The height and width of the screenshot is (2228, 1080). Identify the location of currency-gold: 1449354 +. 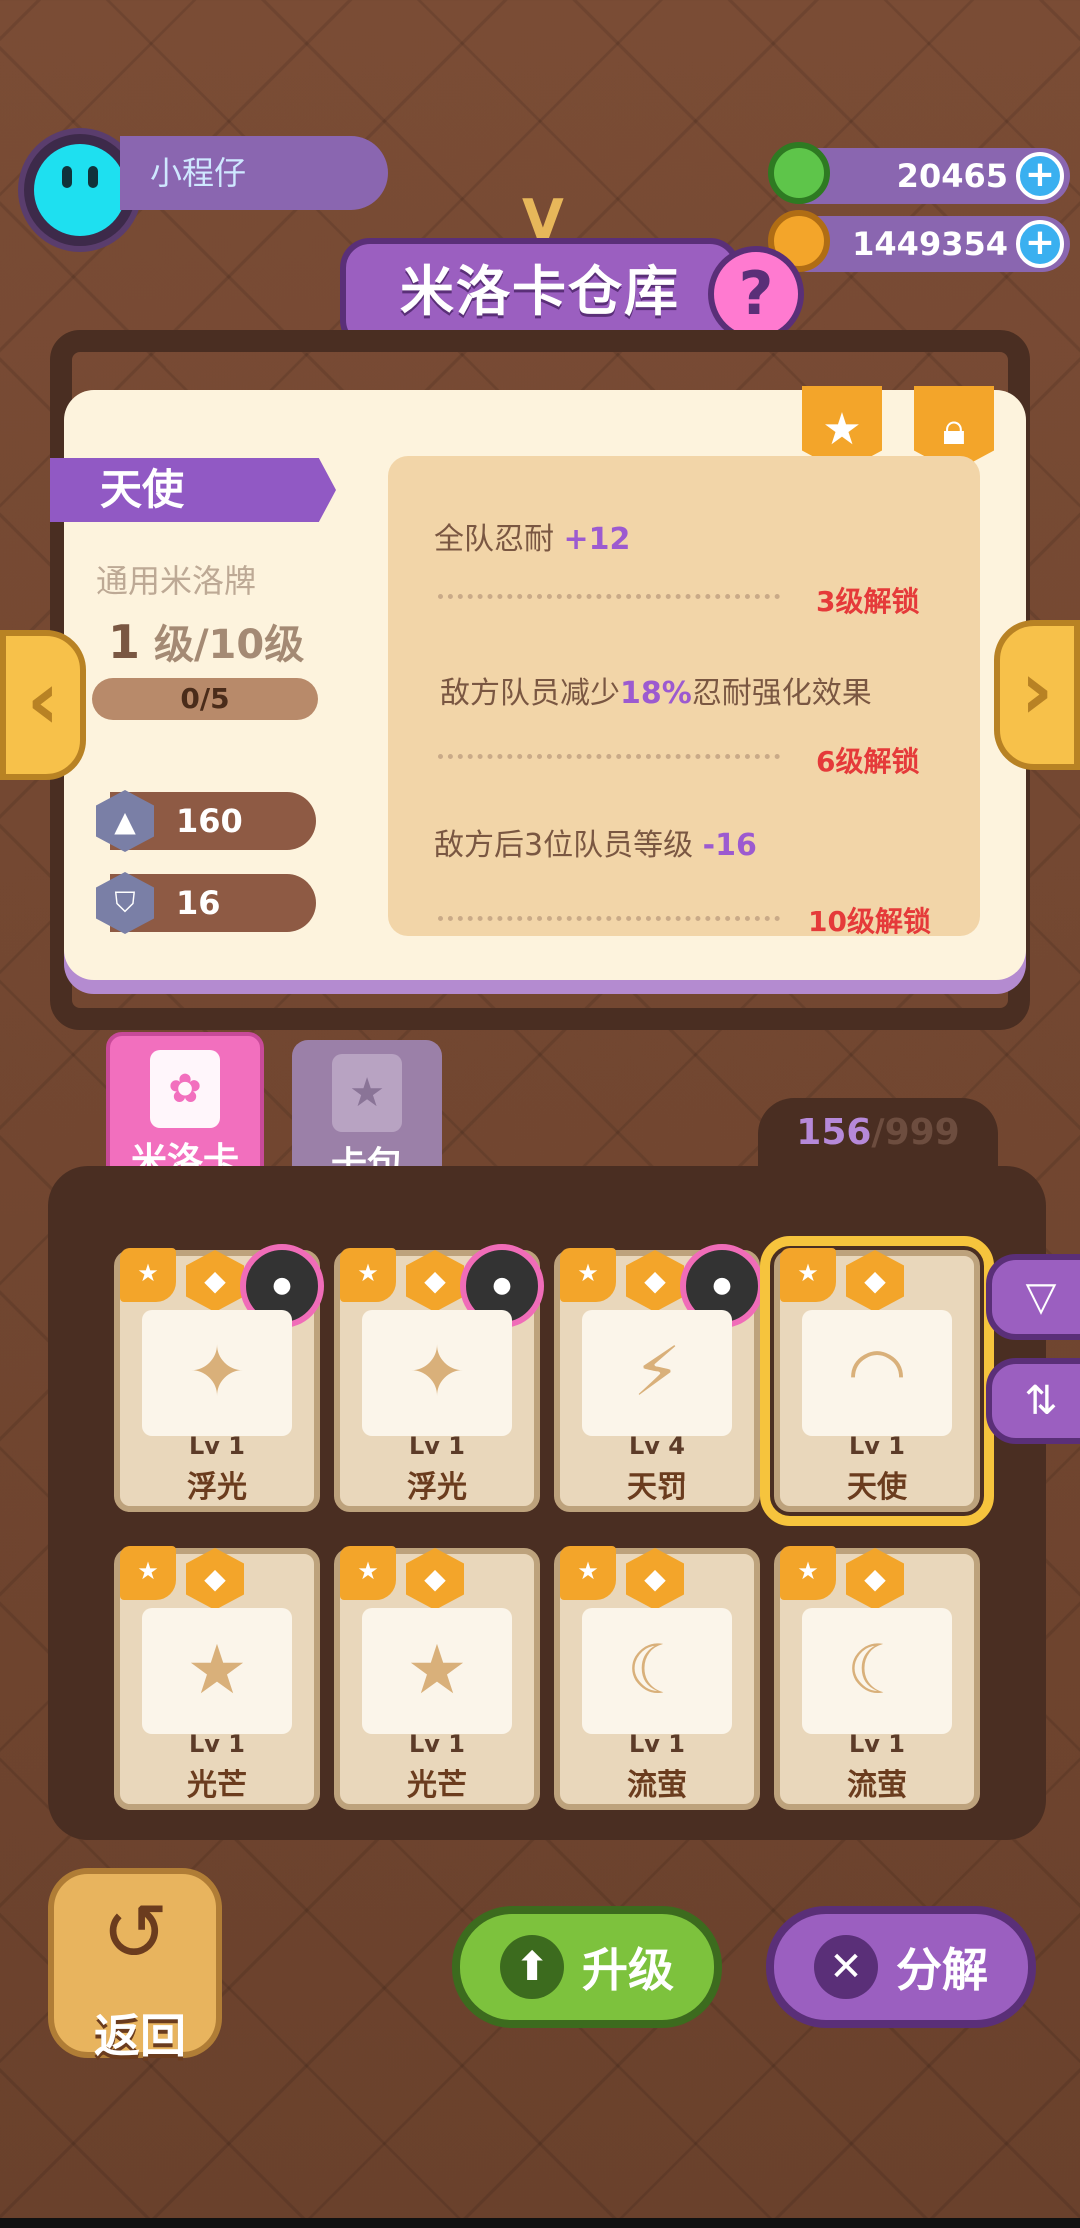
(919, 241).